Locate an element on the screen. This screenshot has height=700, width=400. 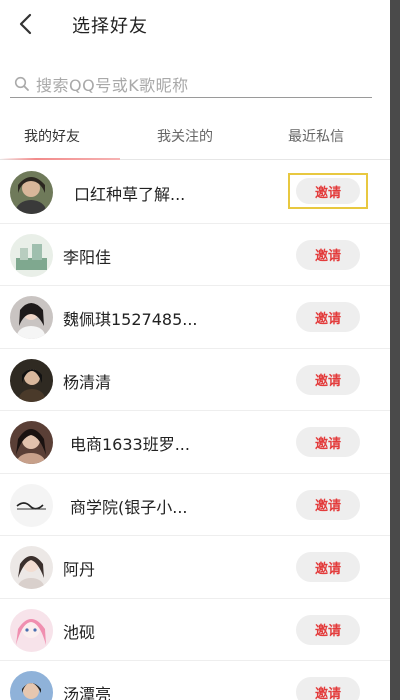
list-item: 李阳佳 邀请 is located at coordinates (195, 255).